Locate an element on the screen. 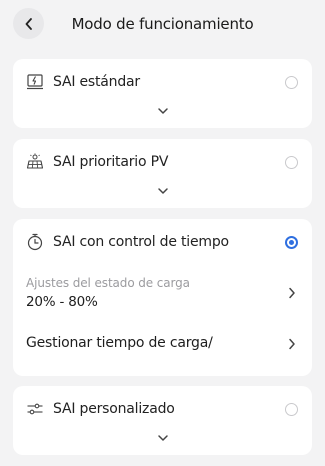 The image size is (325, 466). charge-state-label: Ajustes del estado de carga is located at coordinates (108, 283).